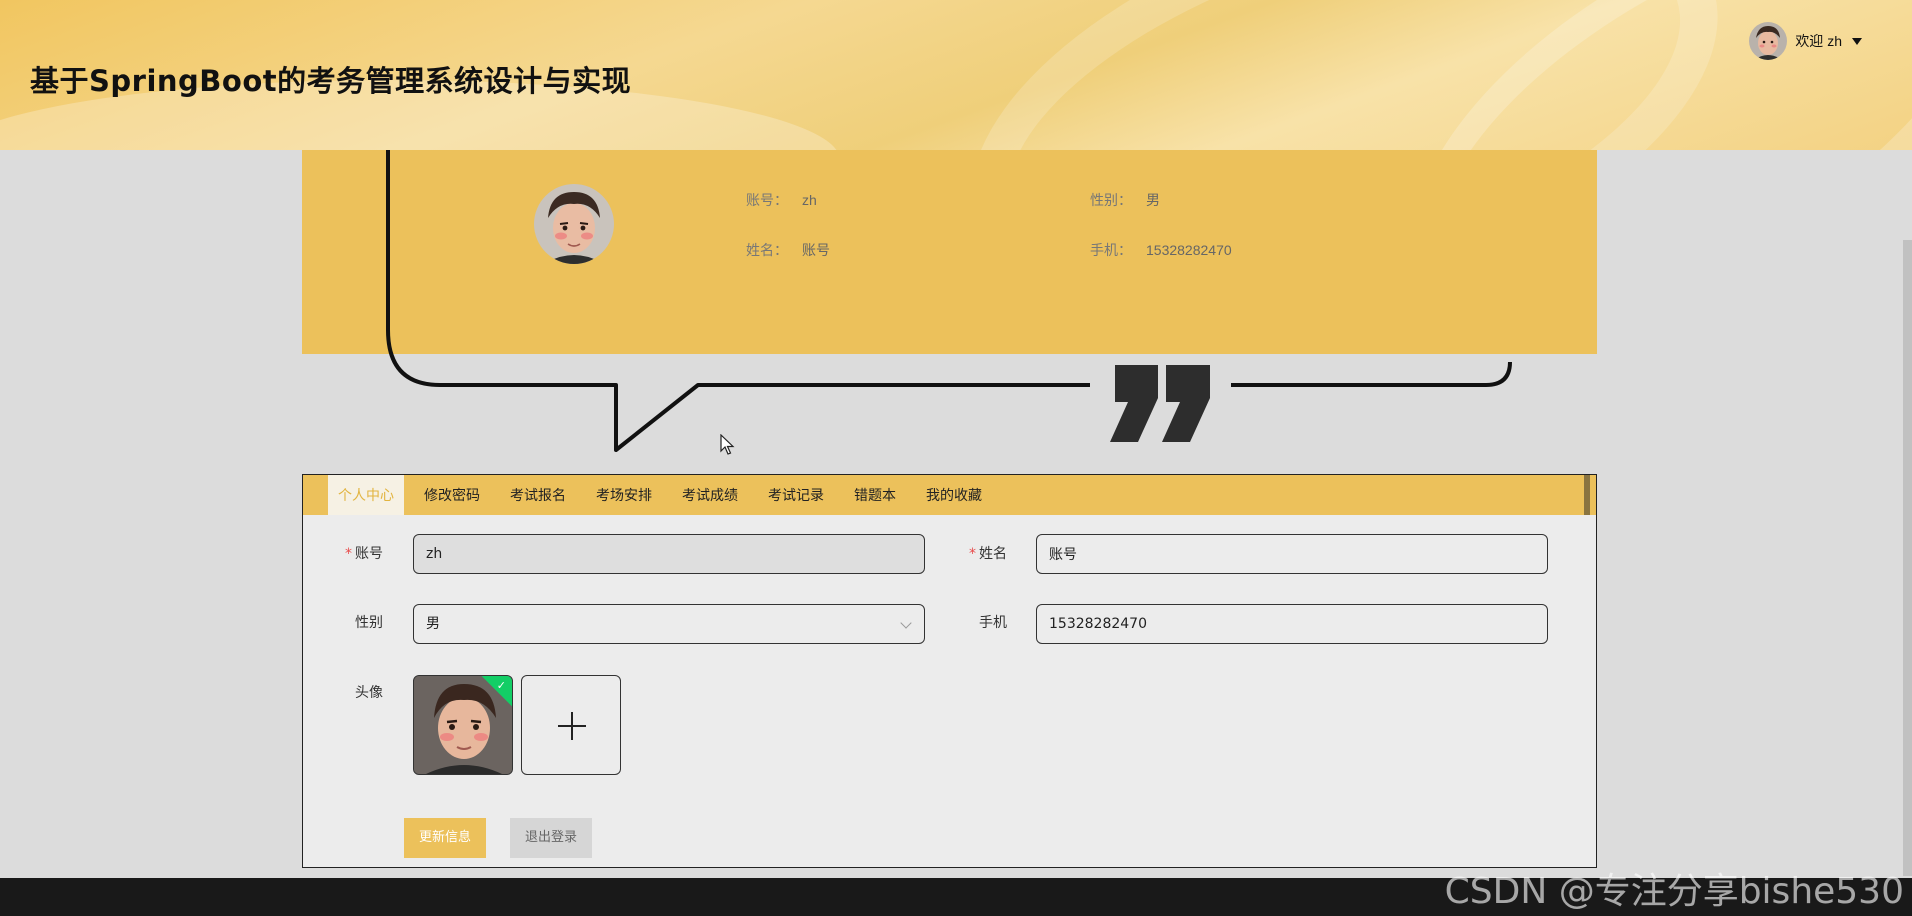 This screenshot has height=916, width=1912. What do you see at coordinates (1292, 554) in the screenshot?
I see `name-input` at bounding box center [1292, 554].